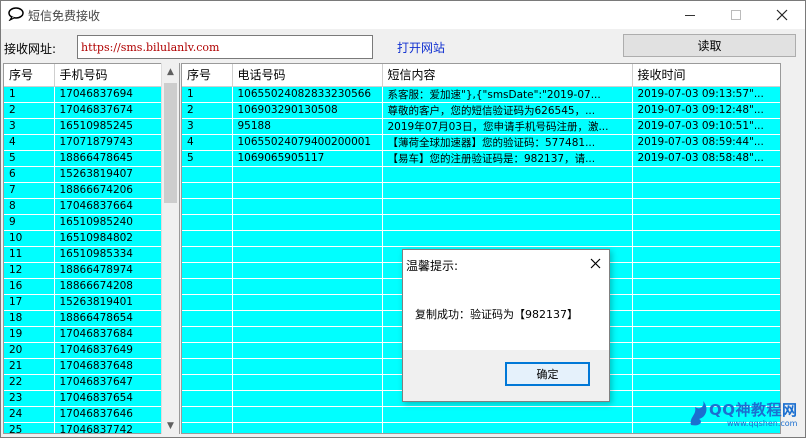  I want to click on table-row: 4 17071879743, so click(83, 142).